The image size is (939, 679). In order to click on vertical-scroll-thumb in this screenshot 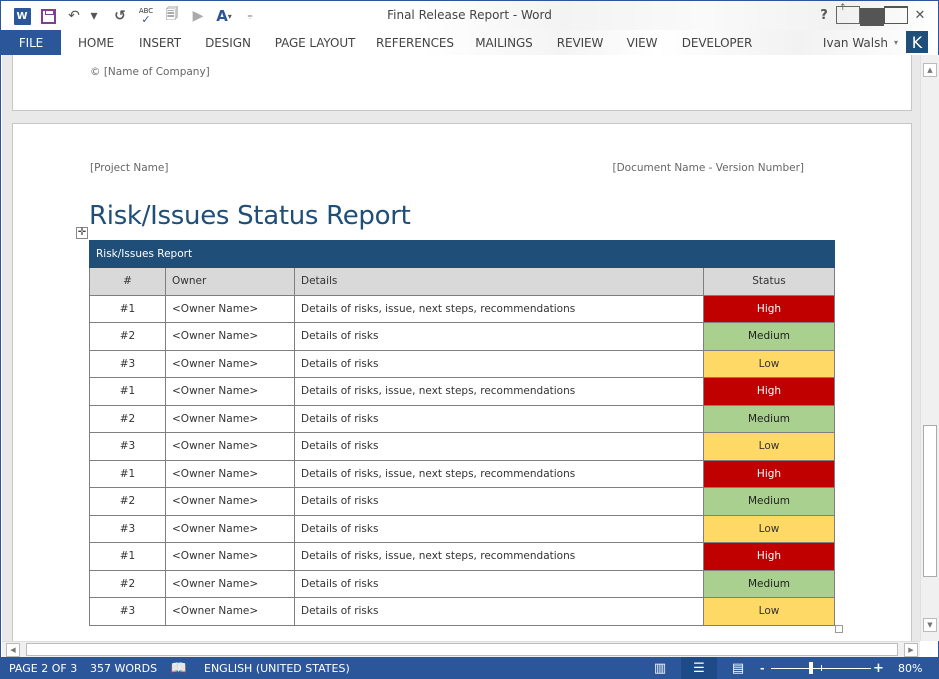, I will do `click(930, 501)`.